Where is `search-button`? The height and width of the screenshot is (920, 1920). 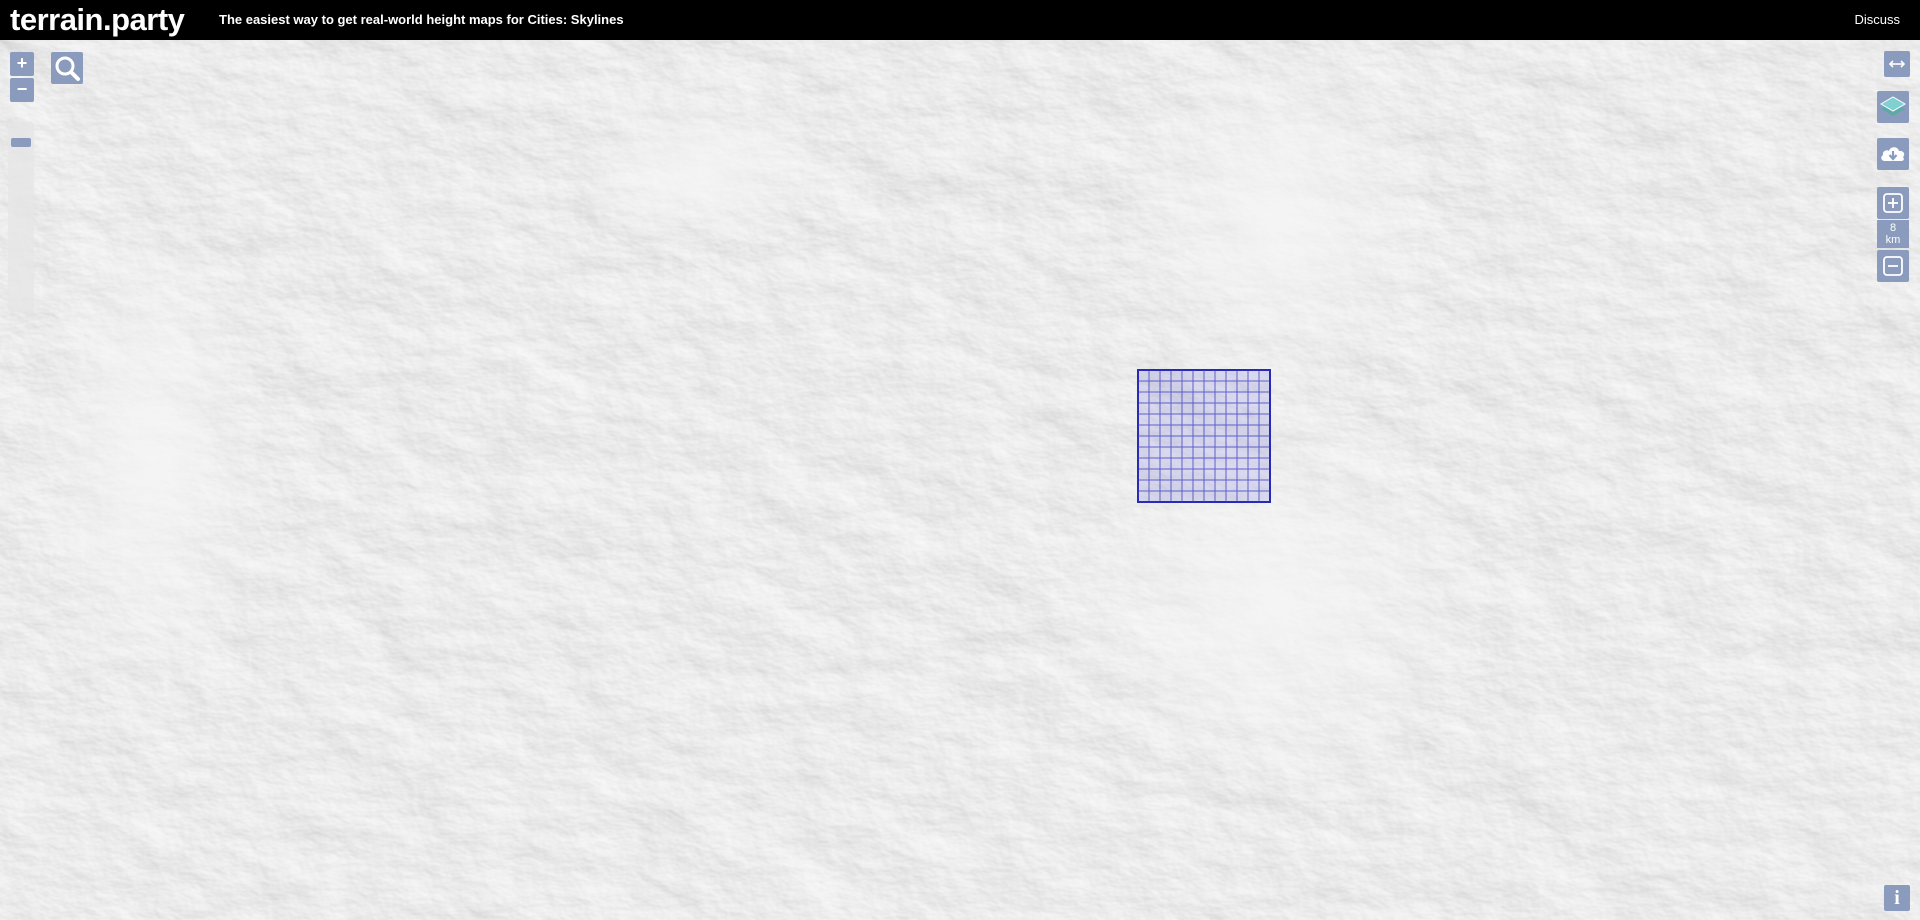
search-button is located at coordinates (67, 68).